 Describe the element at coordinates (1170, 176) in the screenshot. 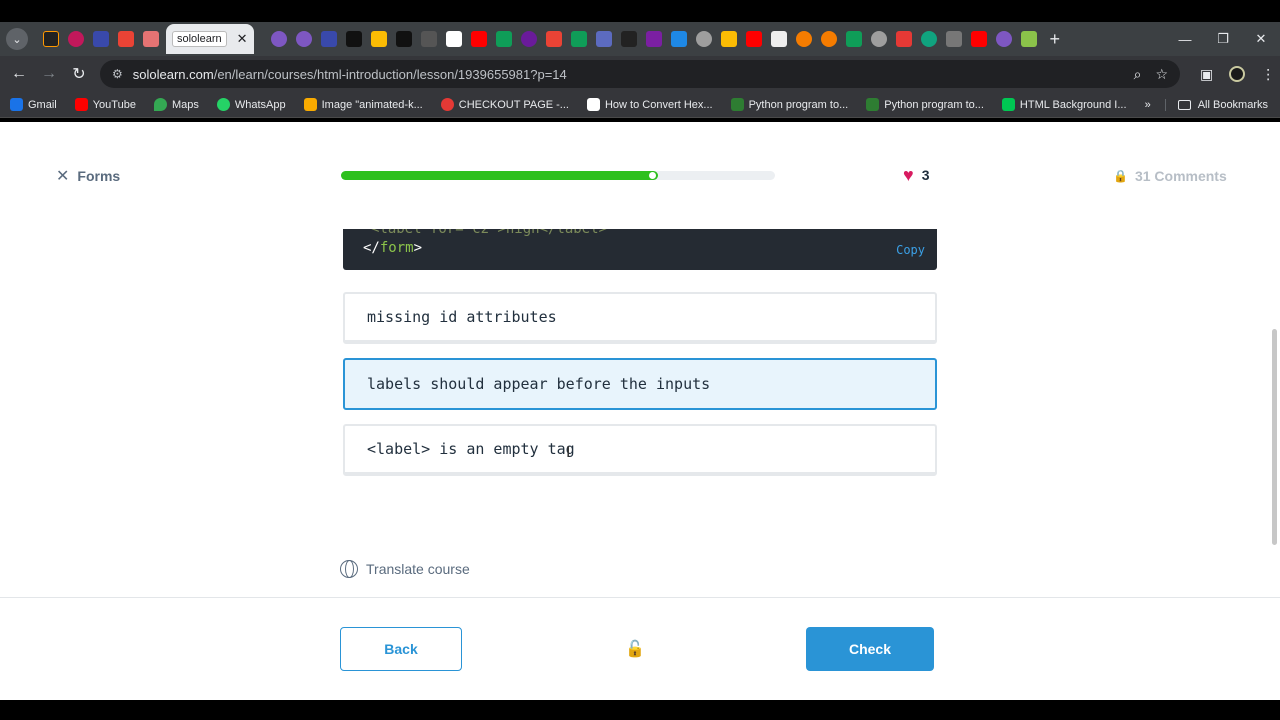

I see `comments-button: 🔒 31 Comments` at that location.